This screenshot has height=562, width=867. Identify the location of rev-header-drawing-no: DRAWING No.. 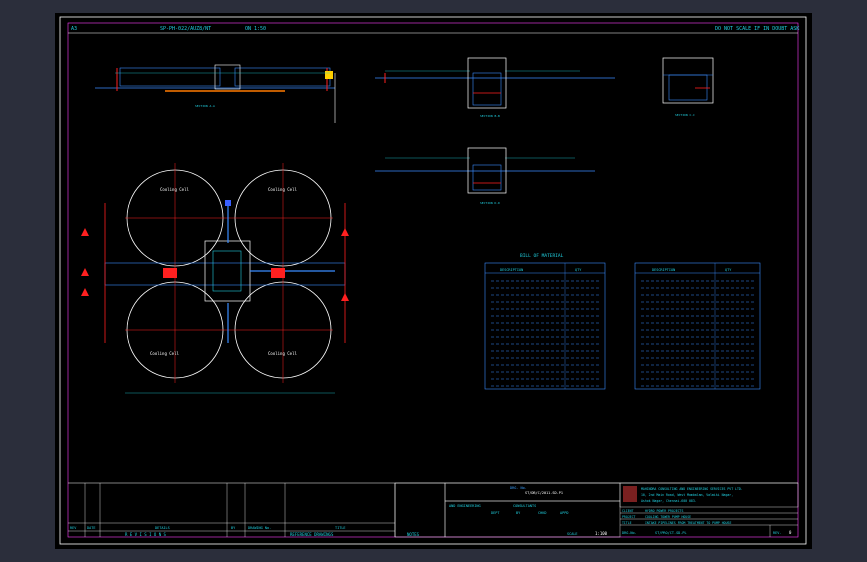
(259, 528).